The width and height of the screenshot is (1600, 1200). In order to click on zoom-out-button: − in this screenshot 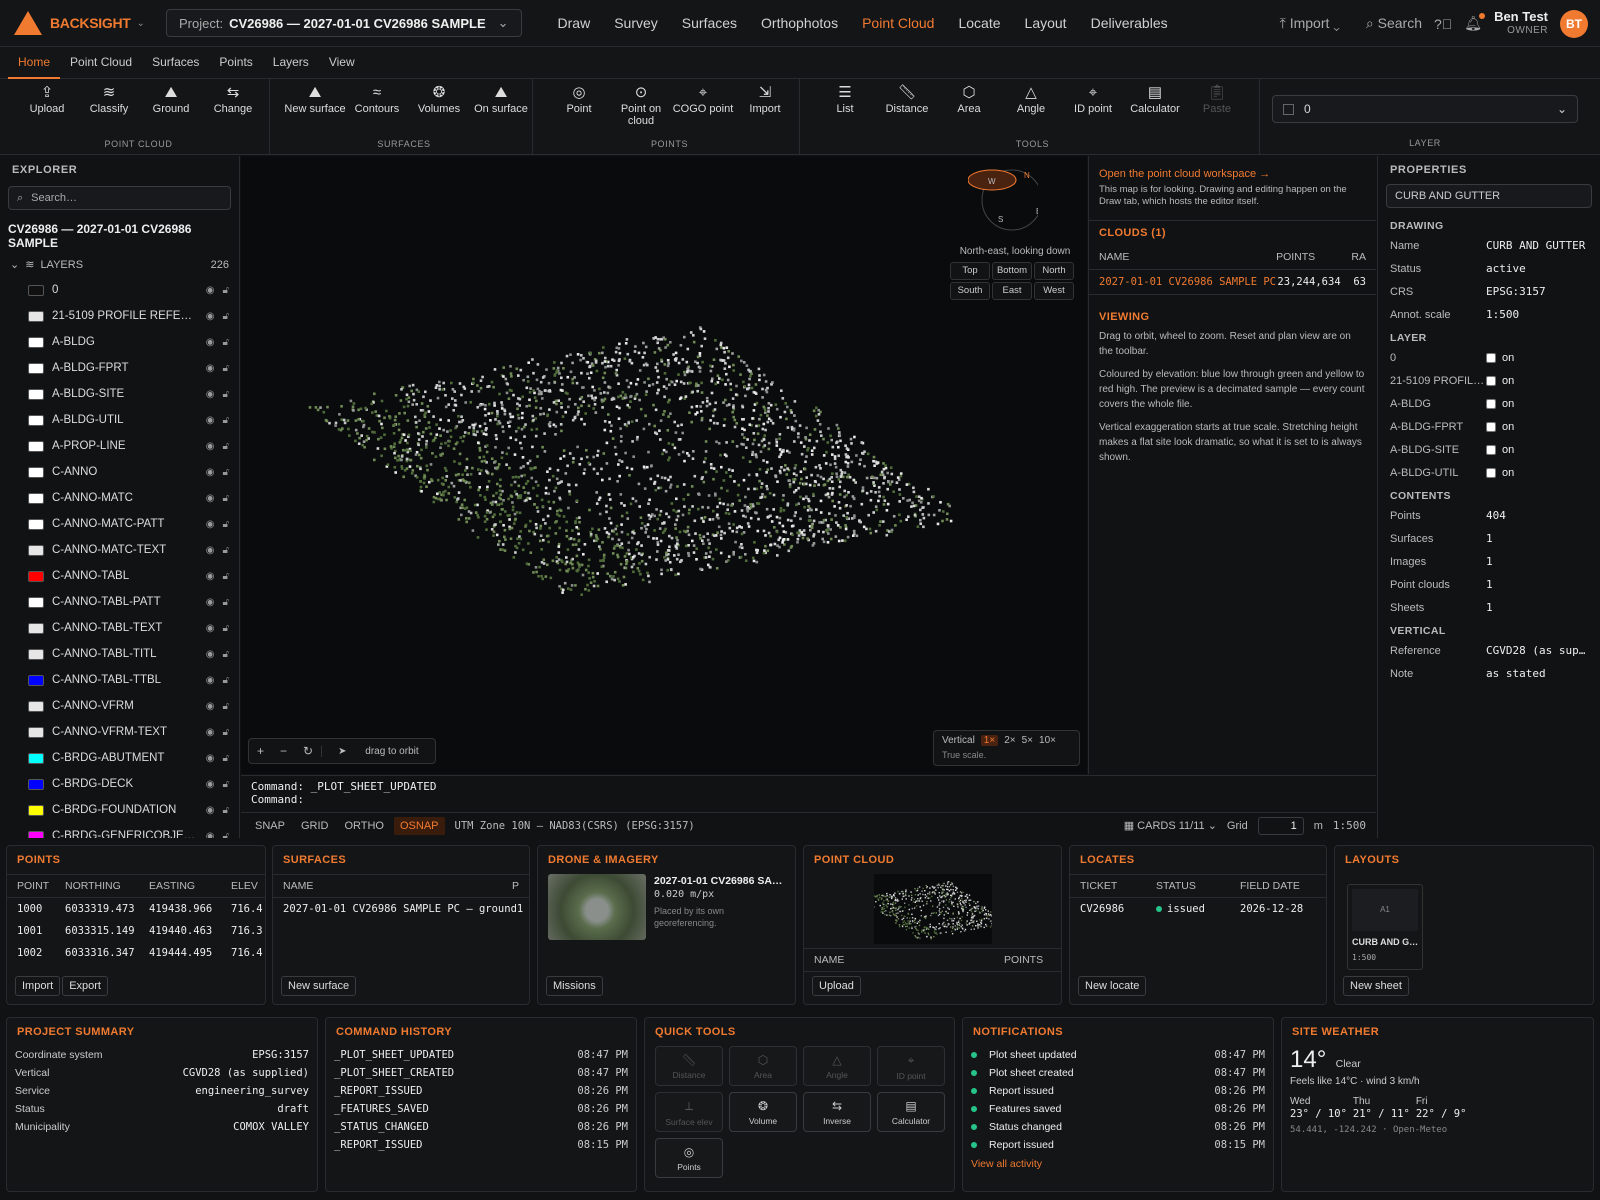, I will do `click(283, 751)`.